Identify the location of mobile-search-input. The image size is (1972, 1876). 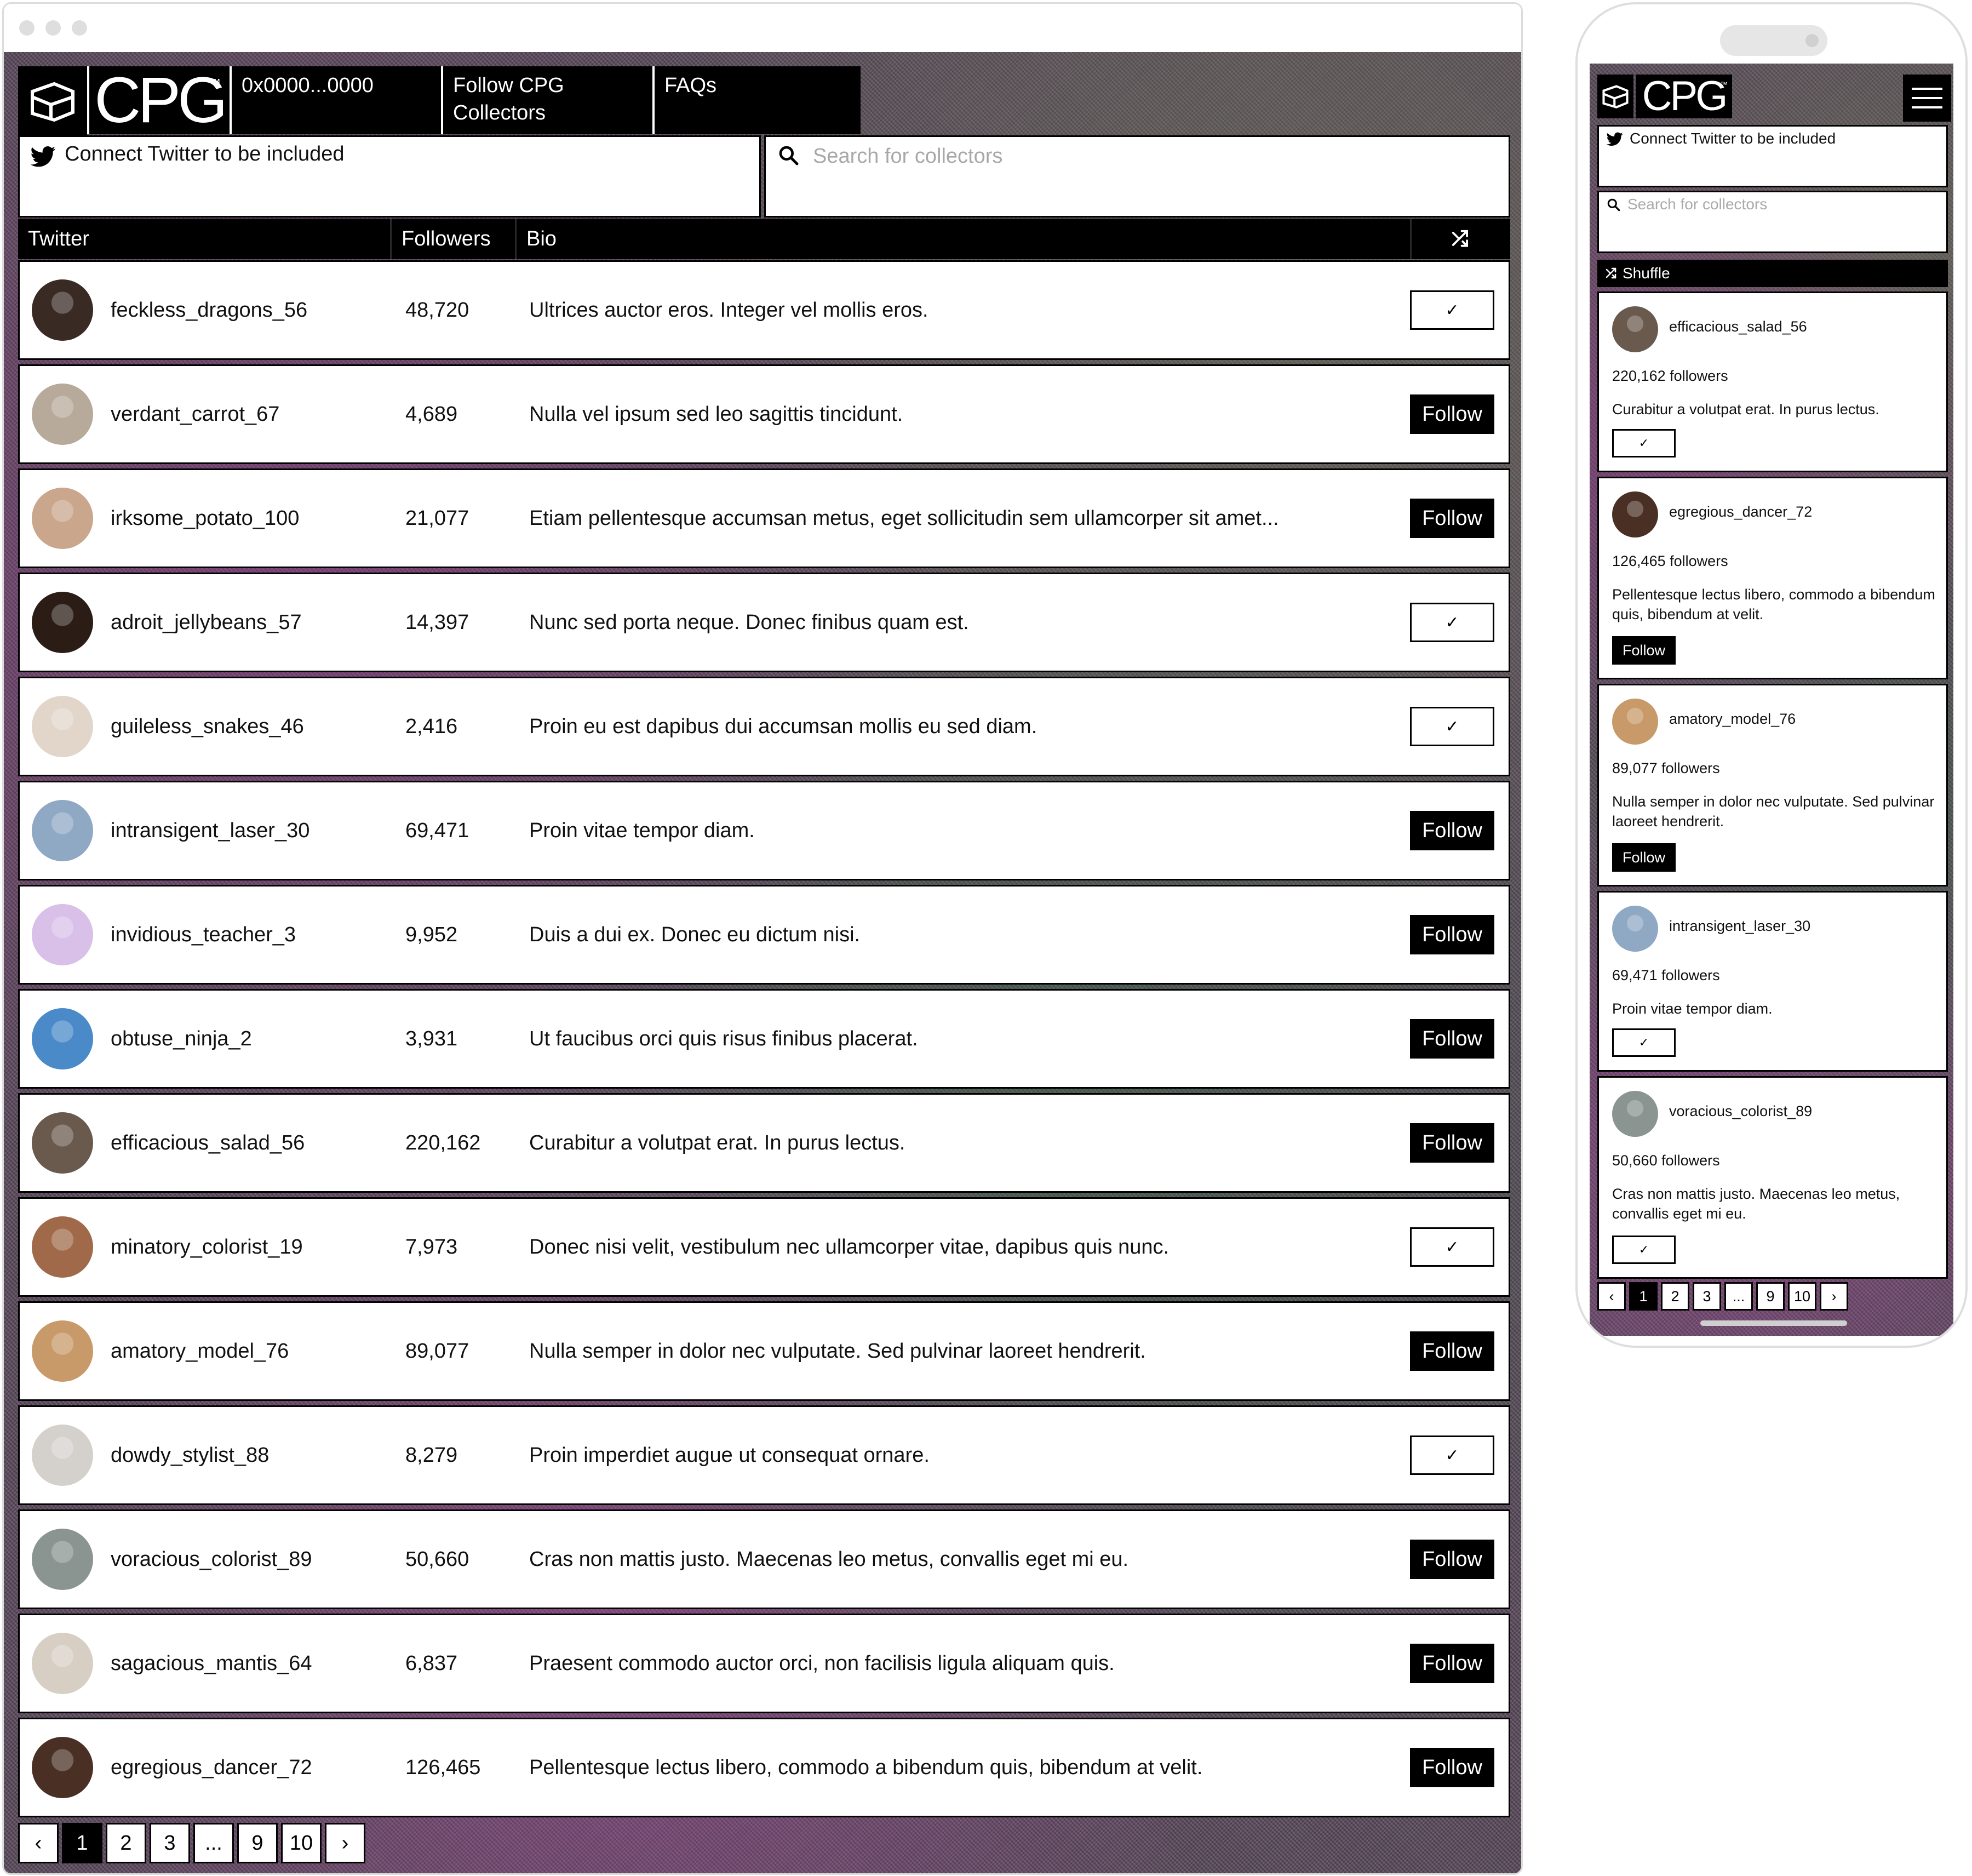
(1775, 204).